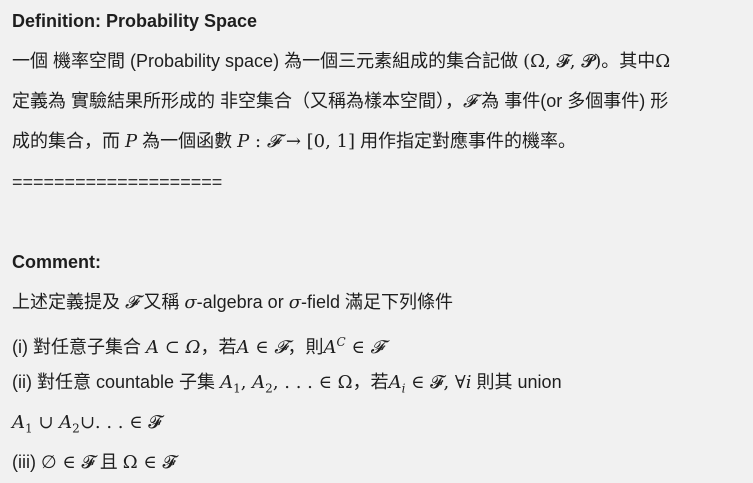 Image resolution: width=753 pixels, height=483 pixels. I want to click on probability-triple: (Ω, 𝓕, 𝓟), so click(562, 61).